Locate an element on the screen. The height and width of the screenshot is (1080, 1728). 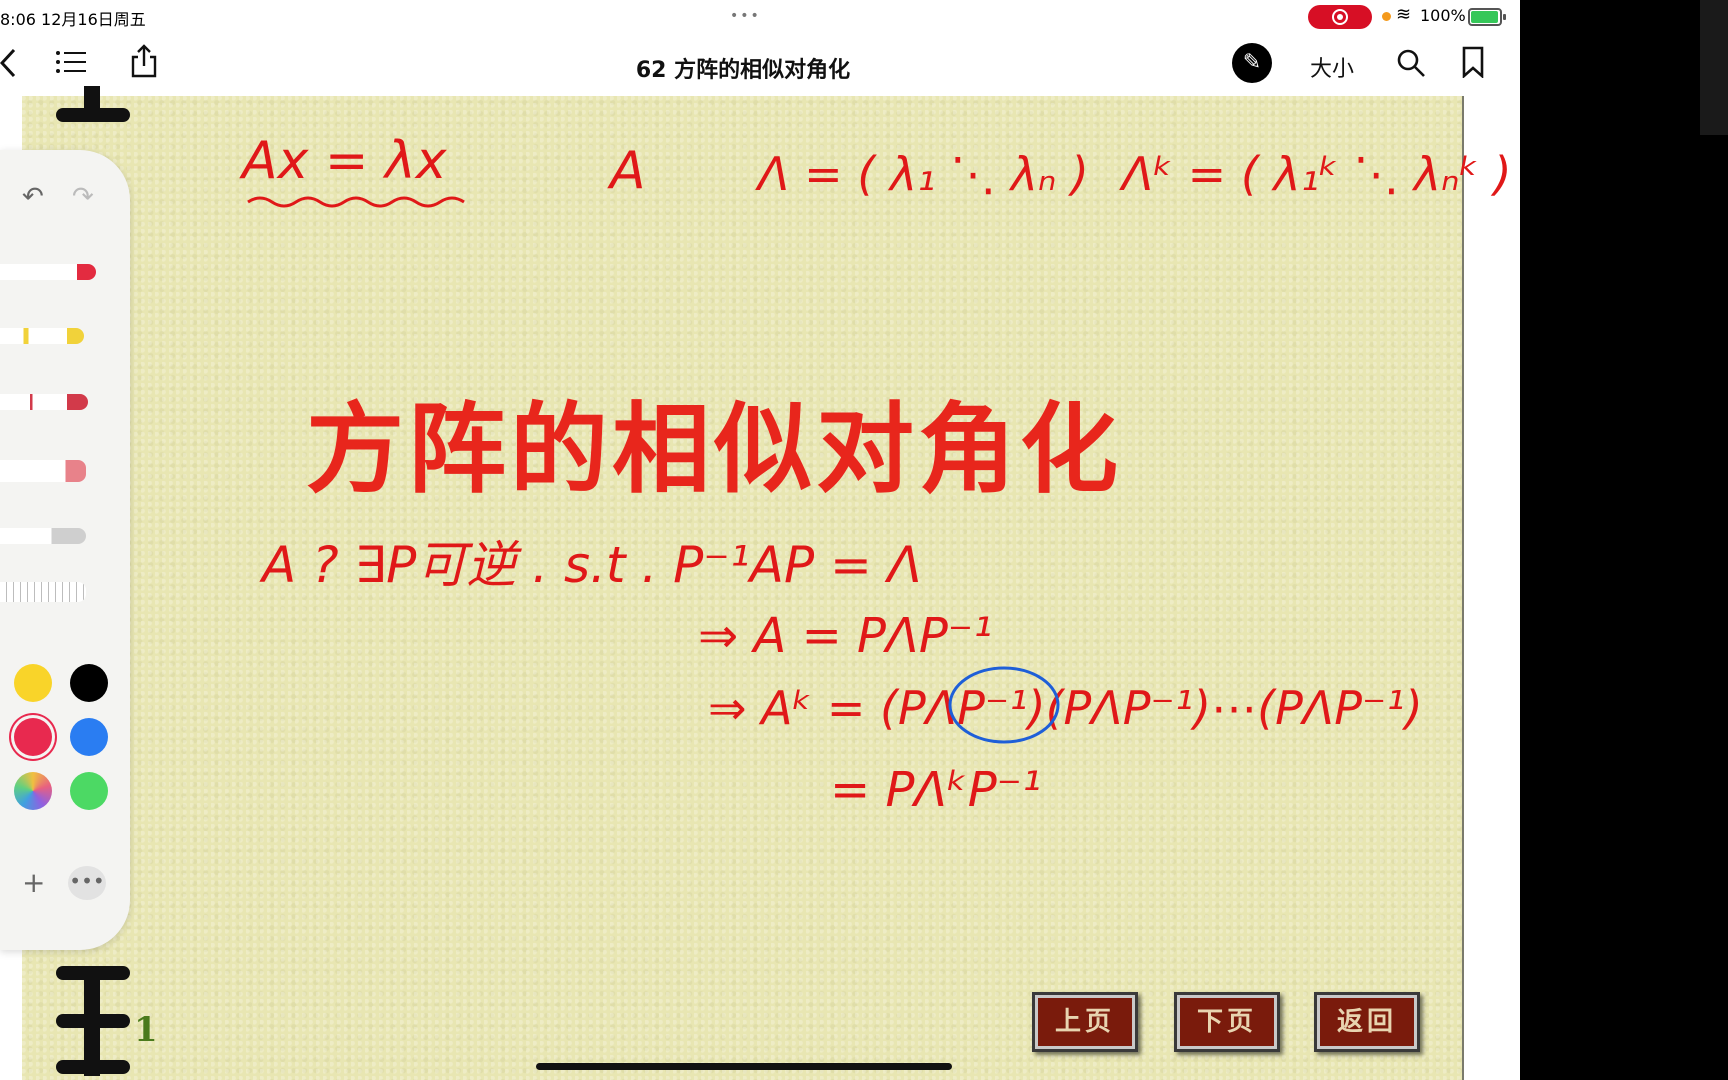
pencil-tool-palette: ↶ ↷ + ••• is located at coordinates (65, 550).